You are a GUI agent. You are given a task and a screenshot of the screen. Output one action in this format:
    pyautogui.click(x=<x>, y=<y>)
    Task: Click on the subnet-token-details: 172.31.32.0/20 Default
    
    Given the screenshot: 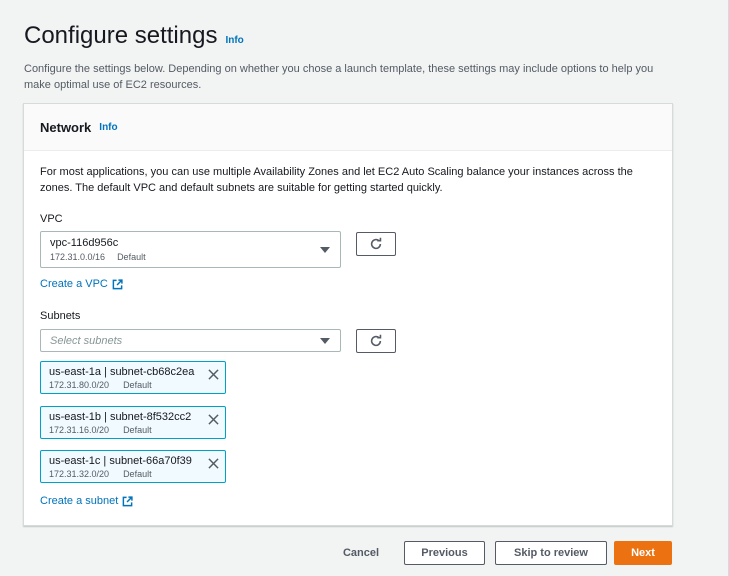 What is the action you would take?
    pyautogui.click(x=100, y=474)
    